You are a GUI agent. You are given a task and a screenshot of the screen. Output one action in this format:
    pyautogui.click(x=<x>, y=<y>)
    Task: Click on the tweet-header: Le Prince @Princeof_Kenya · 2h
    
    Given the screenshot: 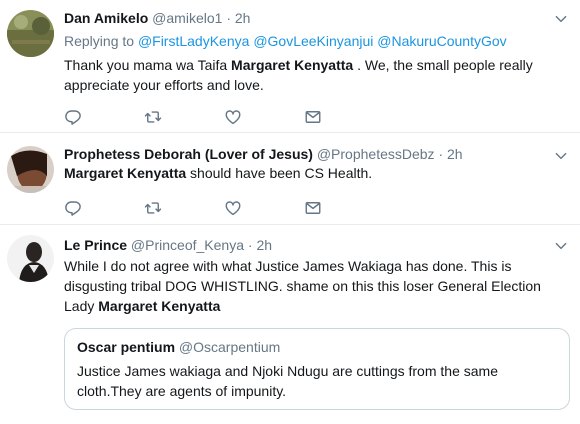 What is the action you would take?
    pyautogui.click(x=317, y=245)
    